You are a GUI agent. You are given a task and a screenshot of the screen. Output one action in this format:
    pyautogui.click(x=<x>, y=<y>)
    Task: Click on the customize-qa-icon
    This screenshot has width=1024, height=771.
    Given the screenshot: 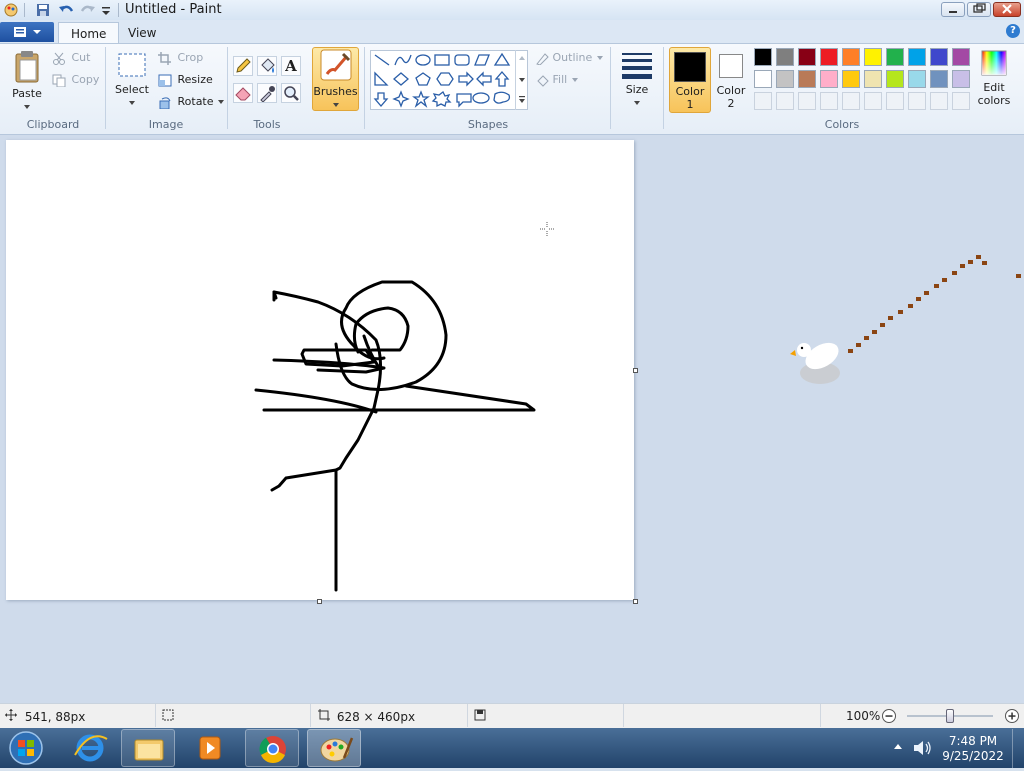 What is the action you would take?
    pyautogui.click(x=107, y=10)
    